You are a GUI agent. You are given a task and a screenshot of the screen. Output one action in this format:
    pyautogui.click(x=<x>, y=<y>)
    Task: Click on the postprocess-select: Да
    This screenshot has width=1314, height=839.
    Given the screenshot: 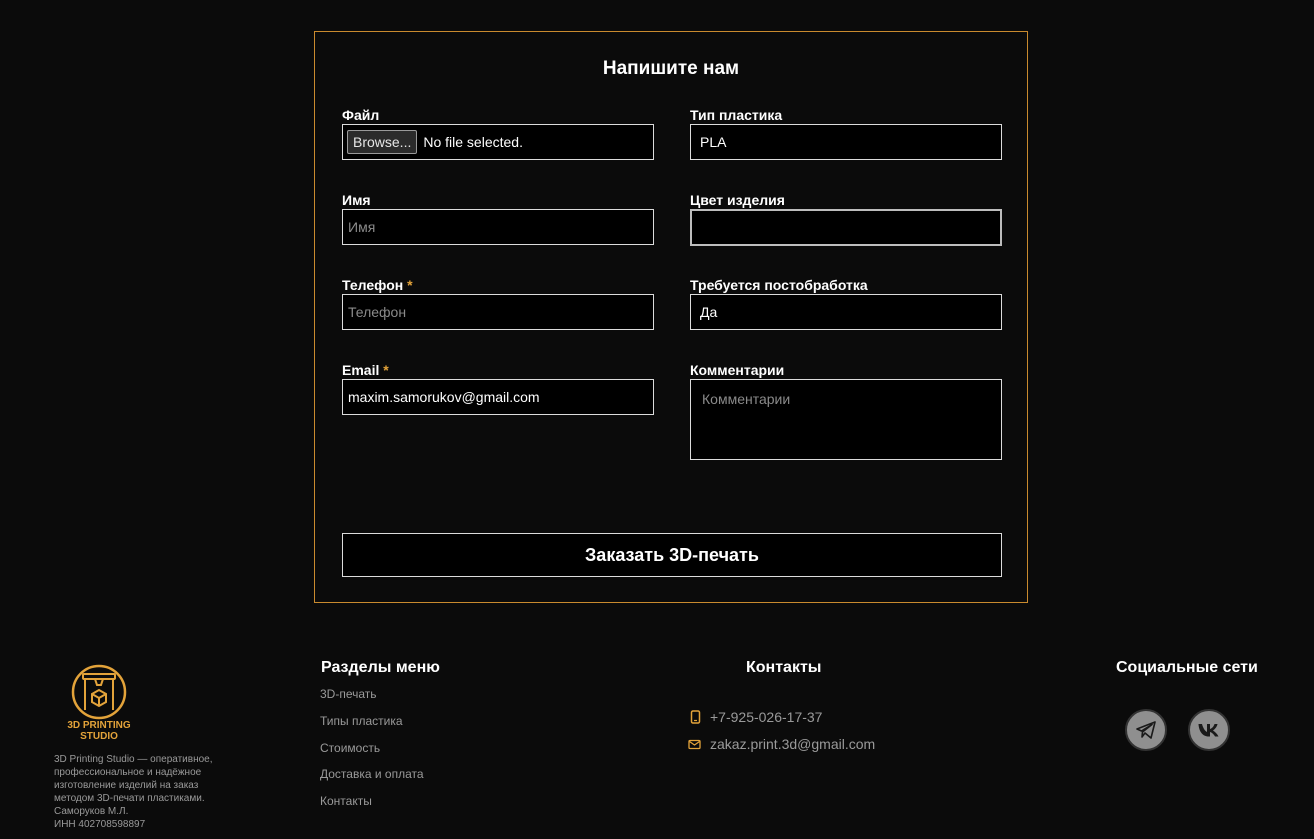 What is the action you would take?
    pyautogui.click(x=846, y=312)
    